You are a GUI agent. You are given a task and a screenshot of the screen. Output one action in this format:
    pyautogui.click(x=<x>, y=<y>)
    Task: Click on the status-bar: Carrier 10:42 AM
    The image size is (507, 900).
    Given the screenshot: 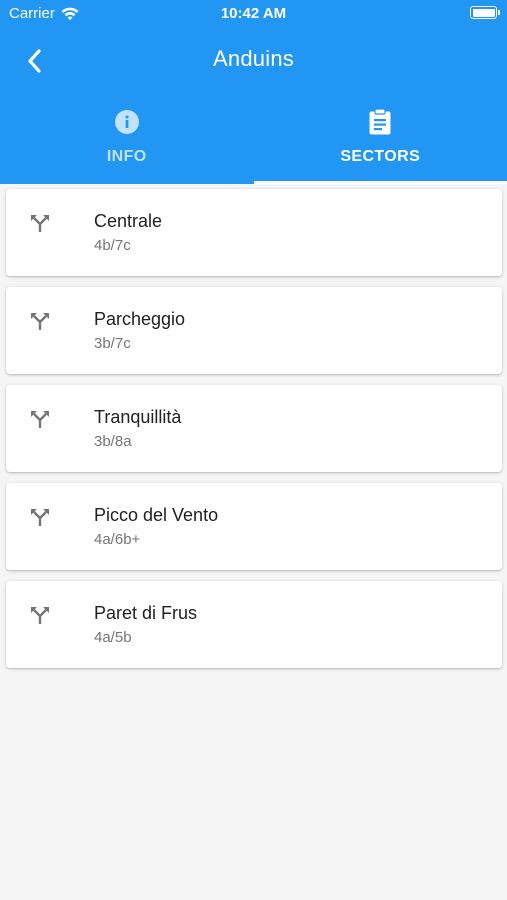 What is the action you would take?
    pyautogui.click(x=253, y=14)
    